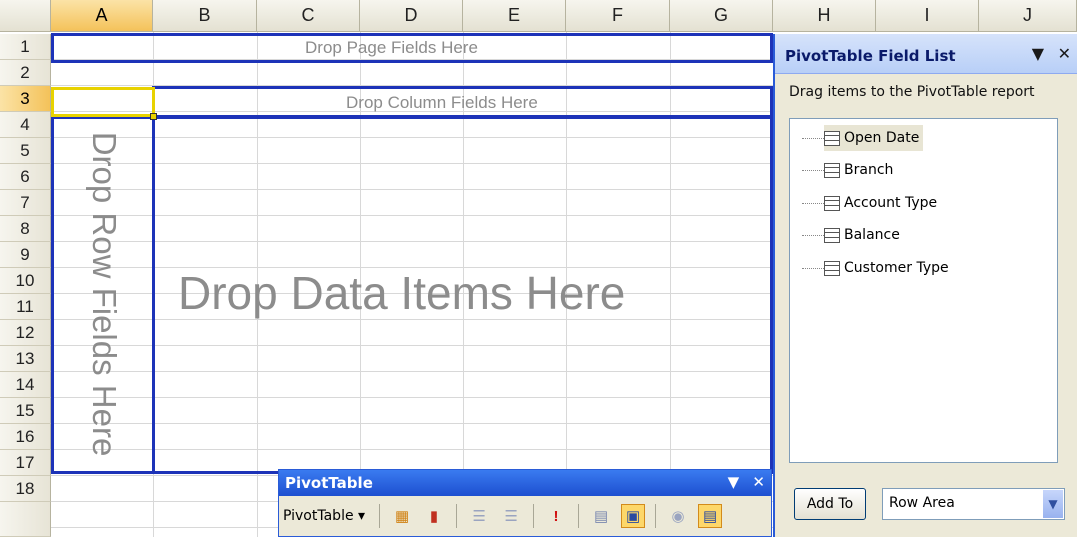 This screenshot has height=537, width=1077. I want to click on row-header-11: 11, so click(25, 307).